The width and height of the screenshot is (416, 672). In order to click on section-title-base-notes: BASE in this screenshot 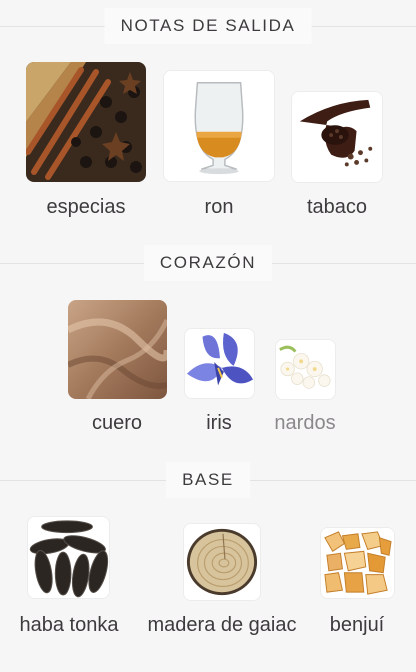, I will do `click(208, 480)`.